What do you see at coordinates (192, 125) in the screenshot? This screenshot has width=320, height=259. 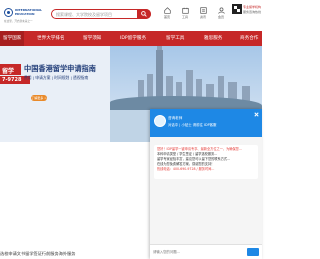 I see `chat-status: 对话中 | 小贴士 请前往 IDP客服` at bounding box center [192, 125].